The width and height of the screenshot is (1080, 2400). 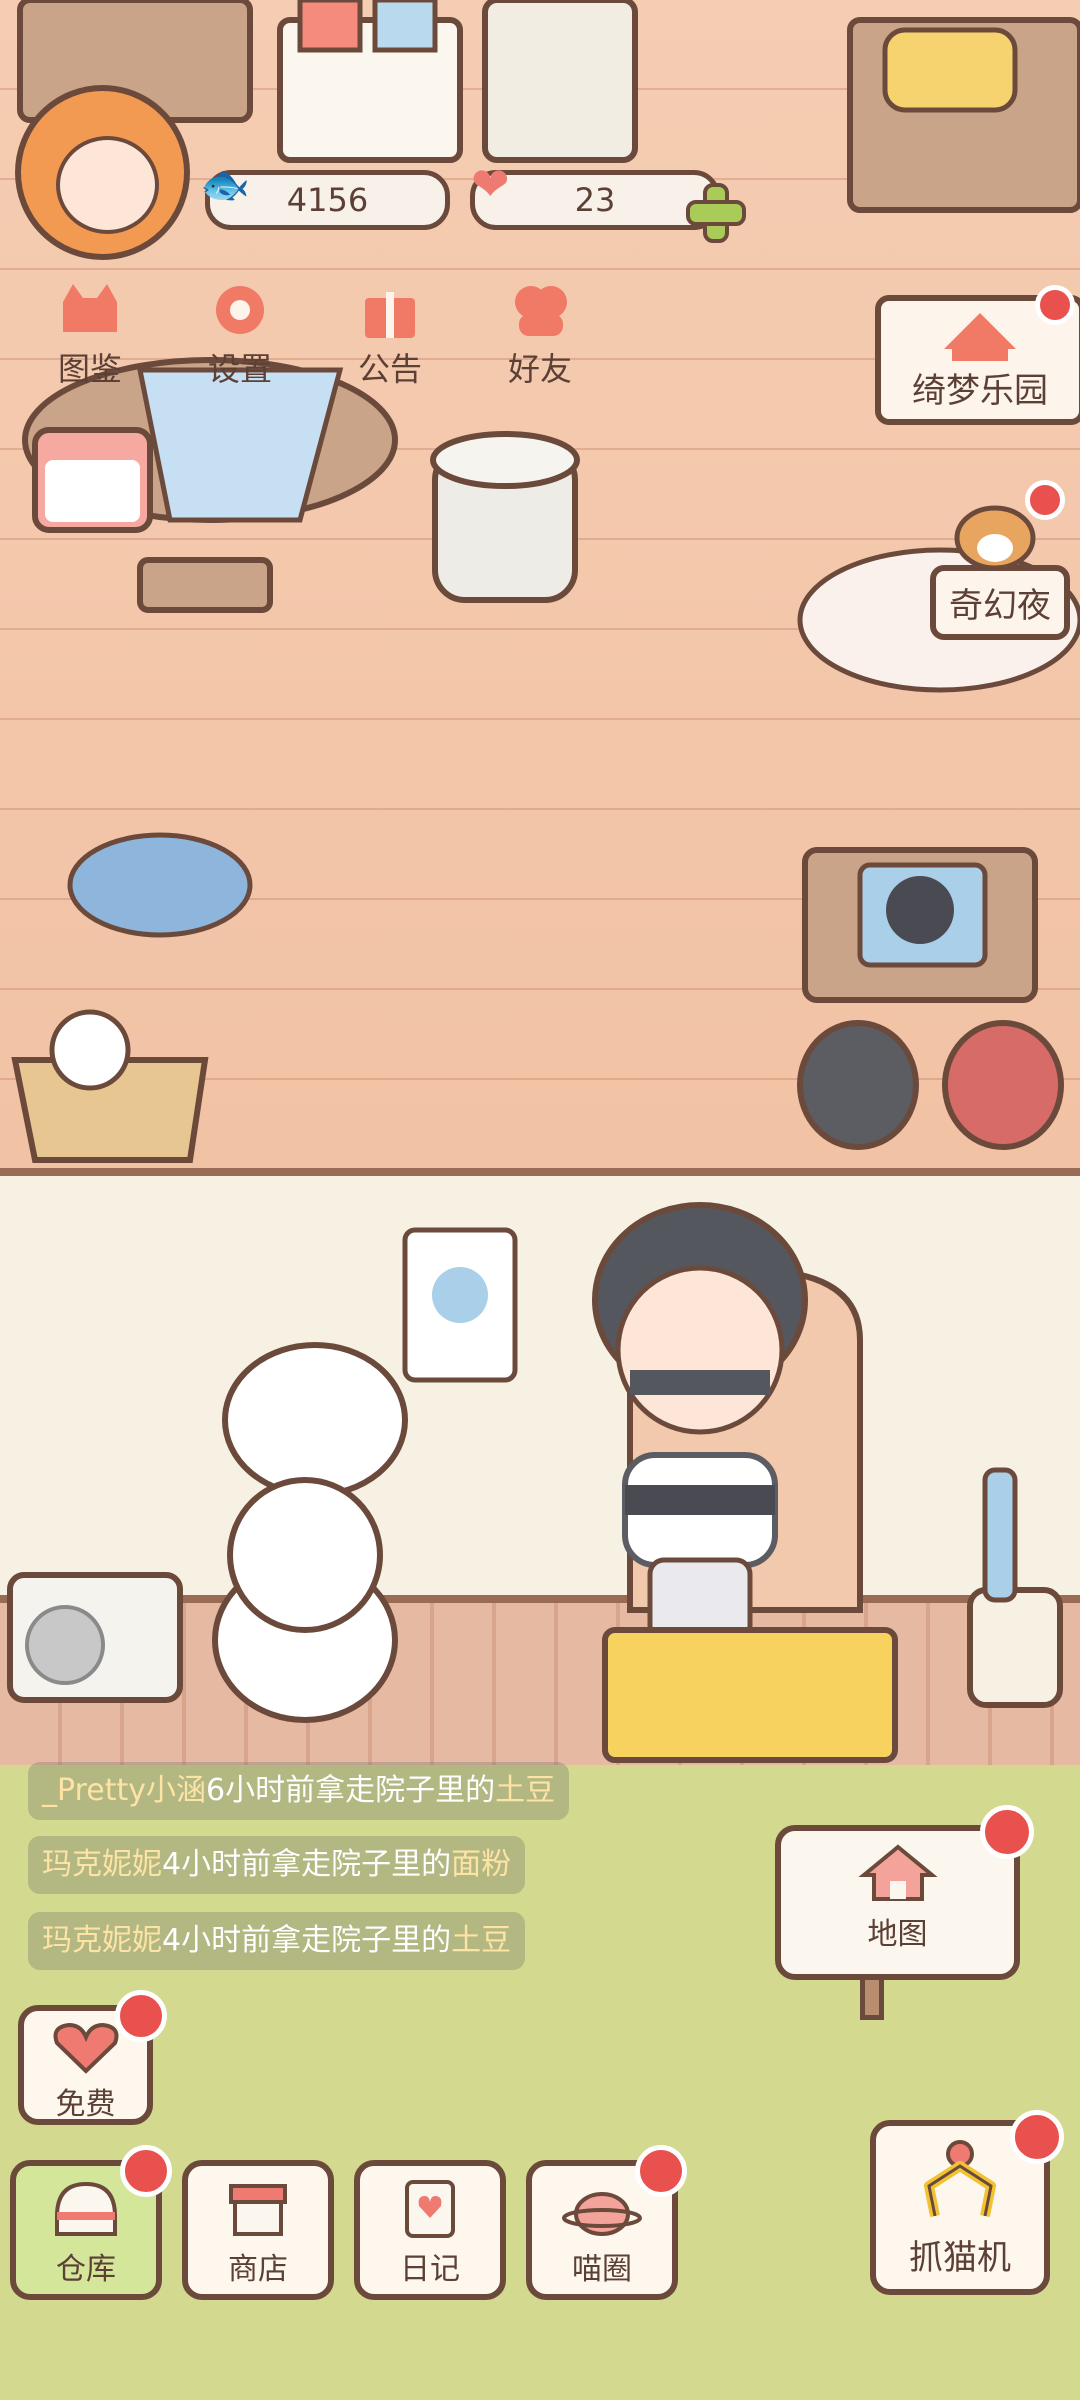 What do you see at coordinates (205, 585) in the screenshot?
I see `stool` at bounding box center [205, 585].